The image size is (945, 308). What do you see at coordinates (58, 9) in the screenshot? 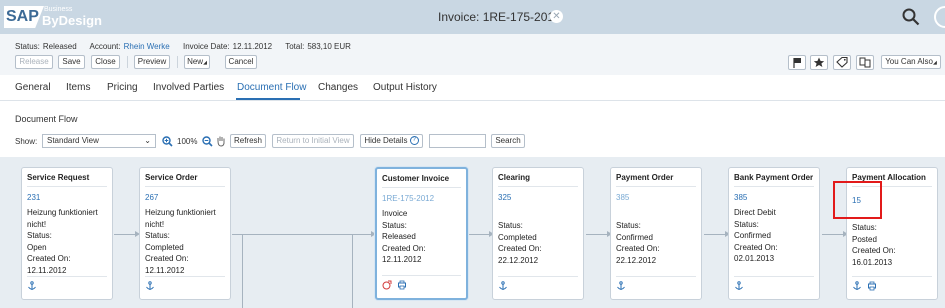
I see `logo-business-text: Business` at bounding box center [58, 9].